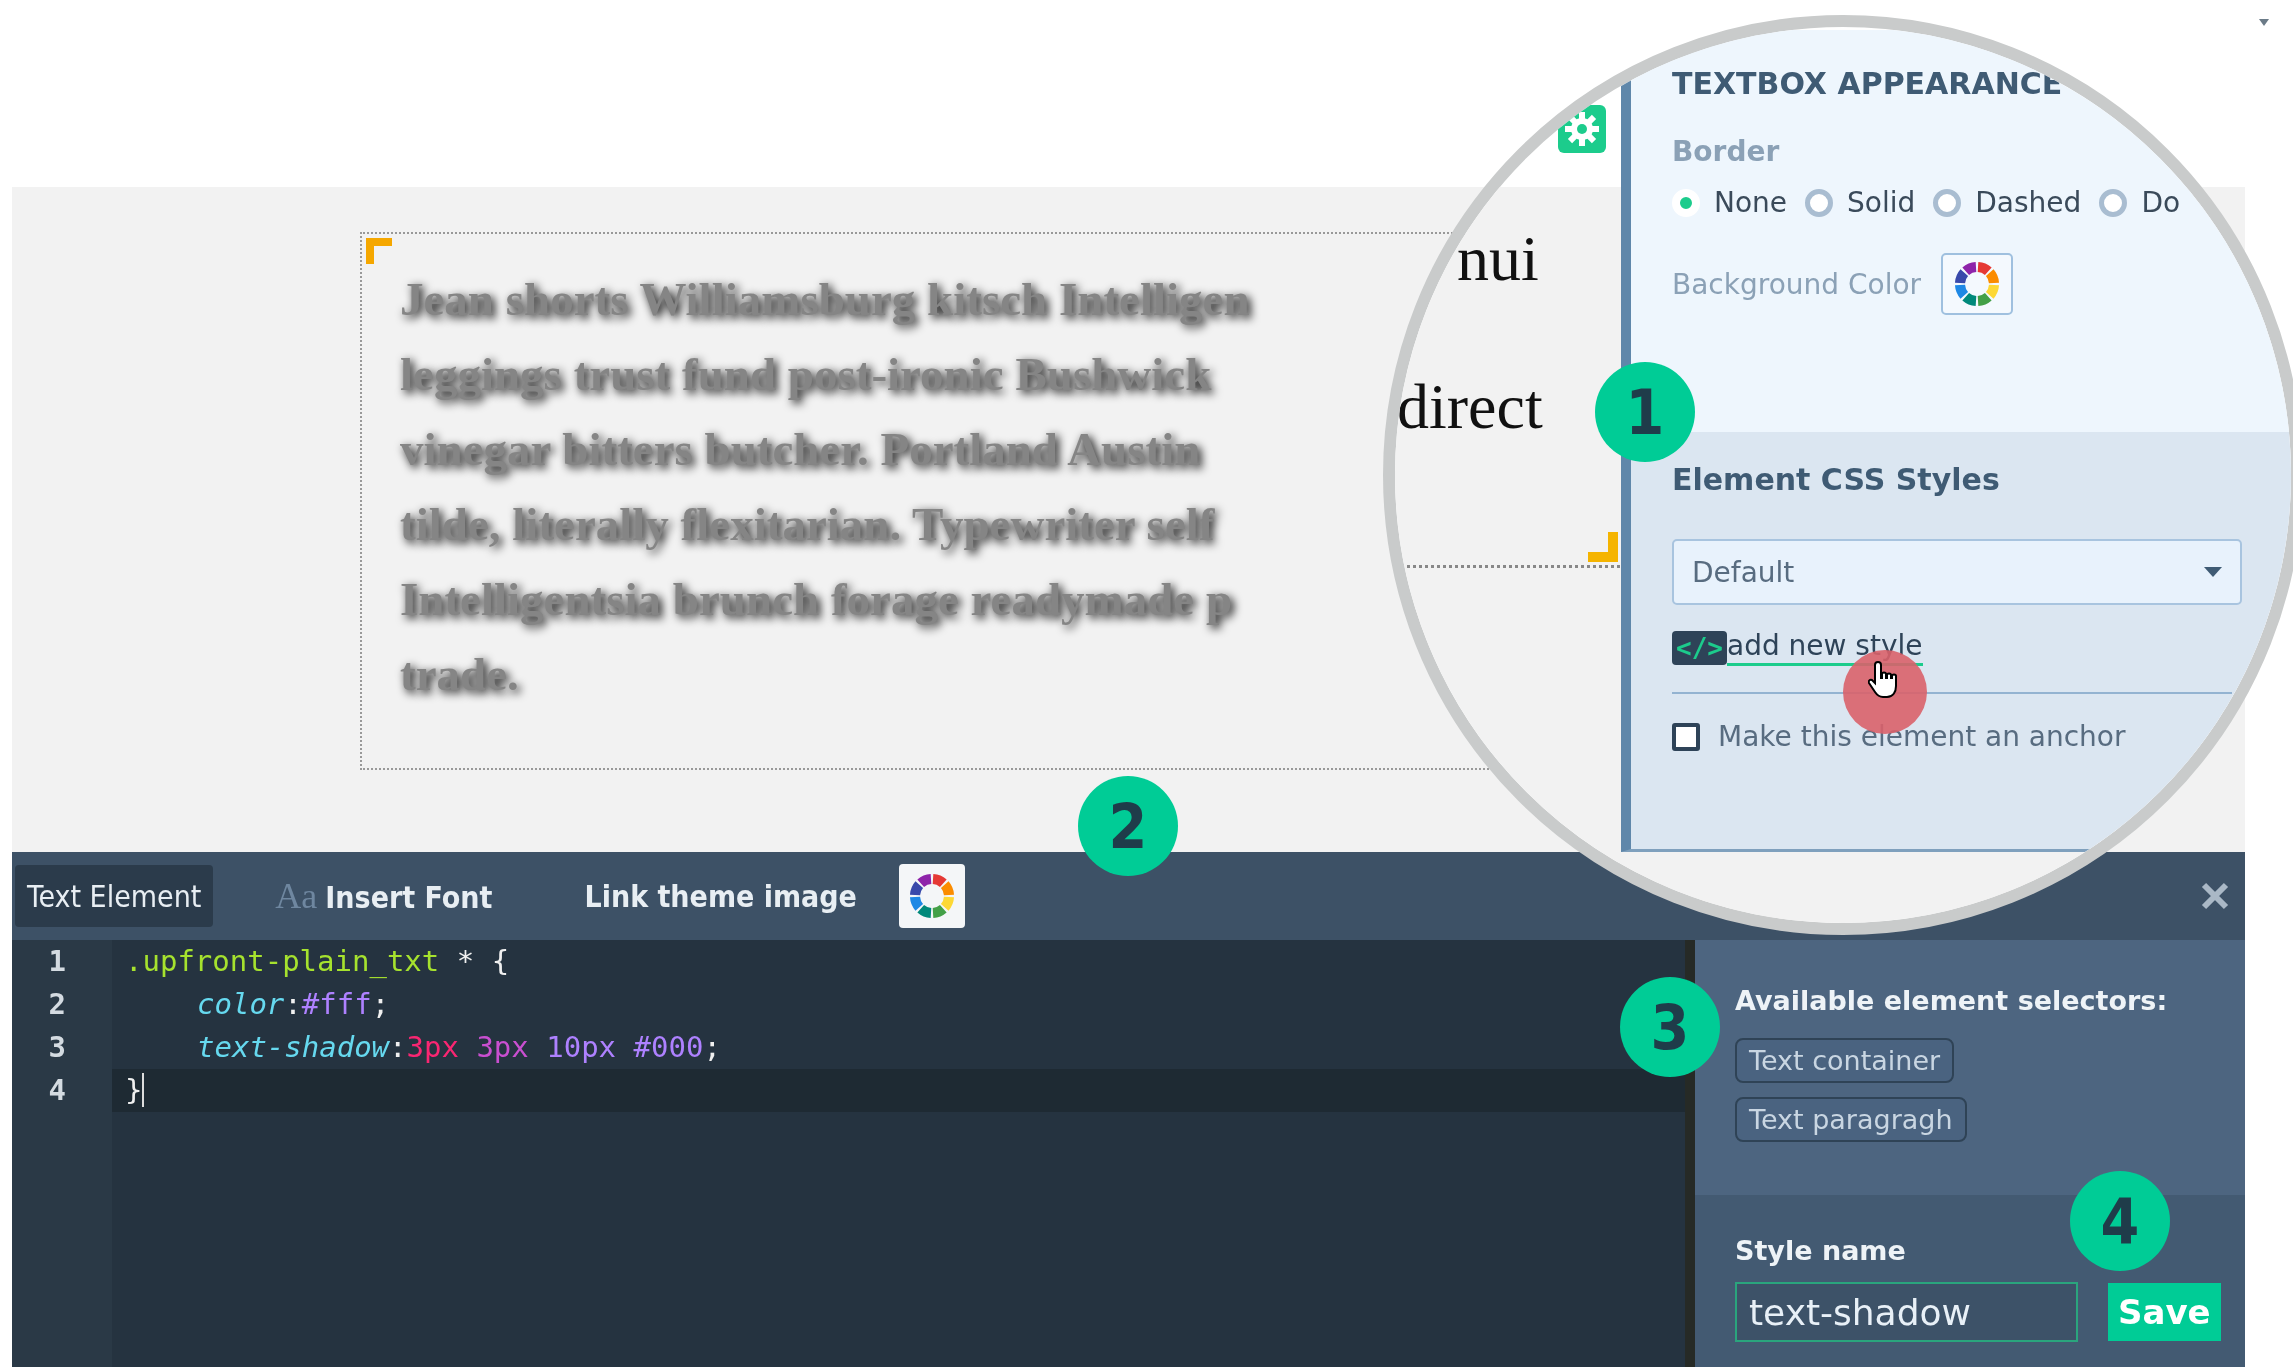 This screenshot has height=1367, width=2293. What do you see at coordinates (2264, 22) in the screenshot?
I see `fold-arrow-icon` at bounding box center [2264, 22].